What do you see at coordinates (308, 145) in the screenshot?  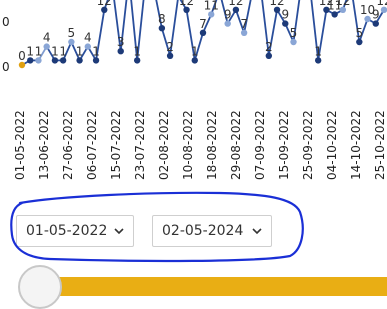 I see `x-tick-label: 25-09-2022` at bounding box center [308, 145].